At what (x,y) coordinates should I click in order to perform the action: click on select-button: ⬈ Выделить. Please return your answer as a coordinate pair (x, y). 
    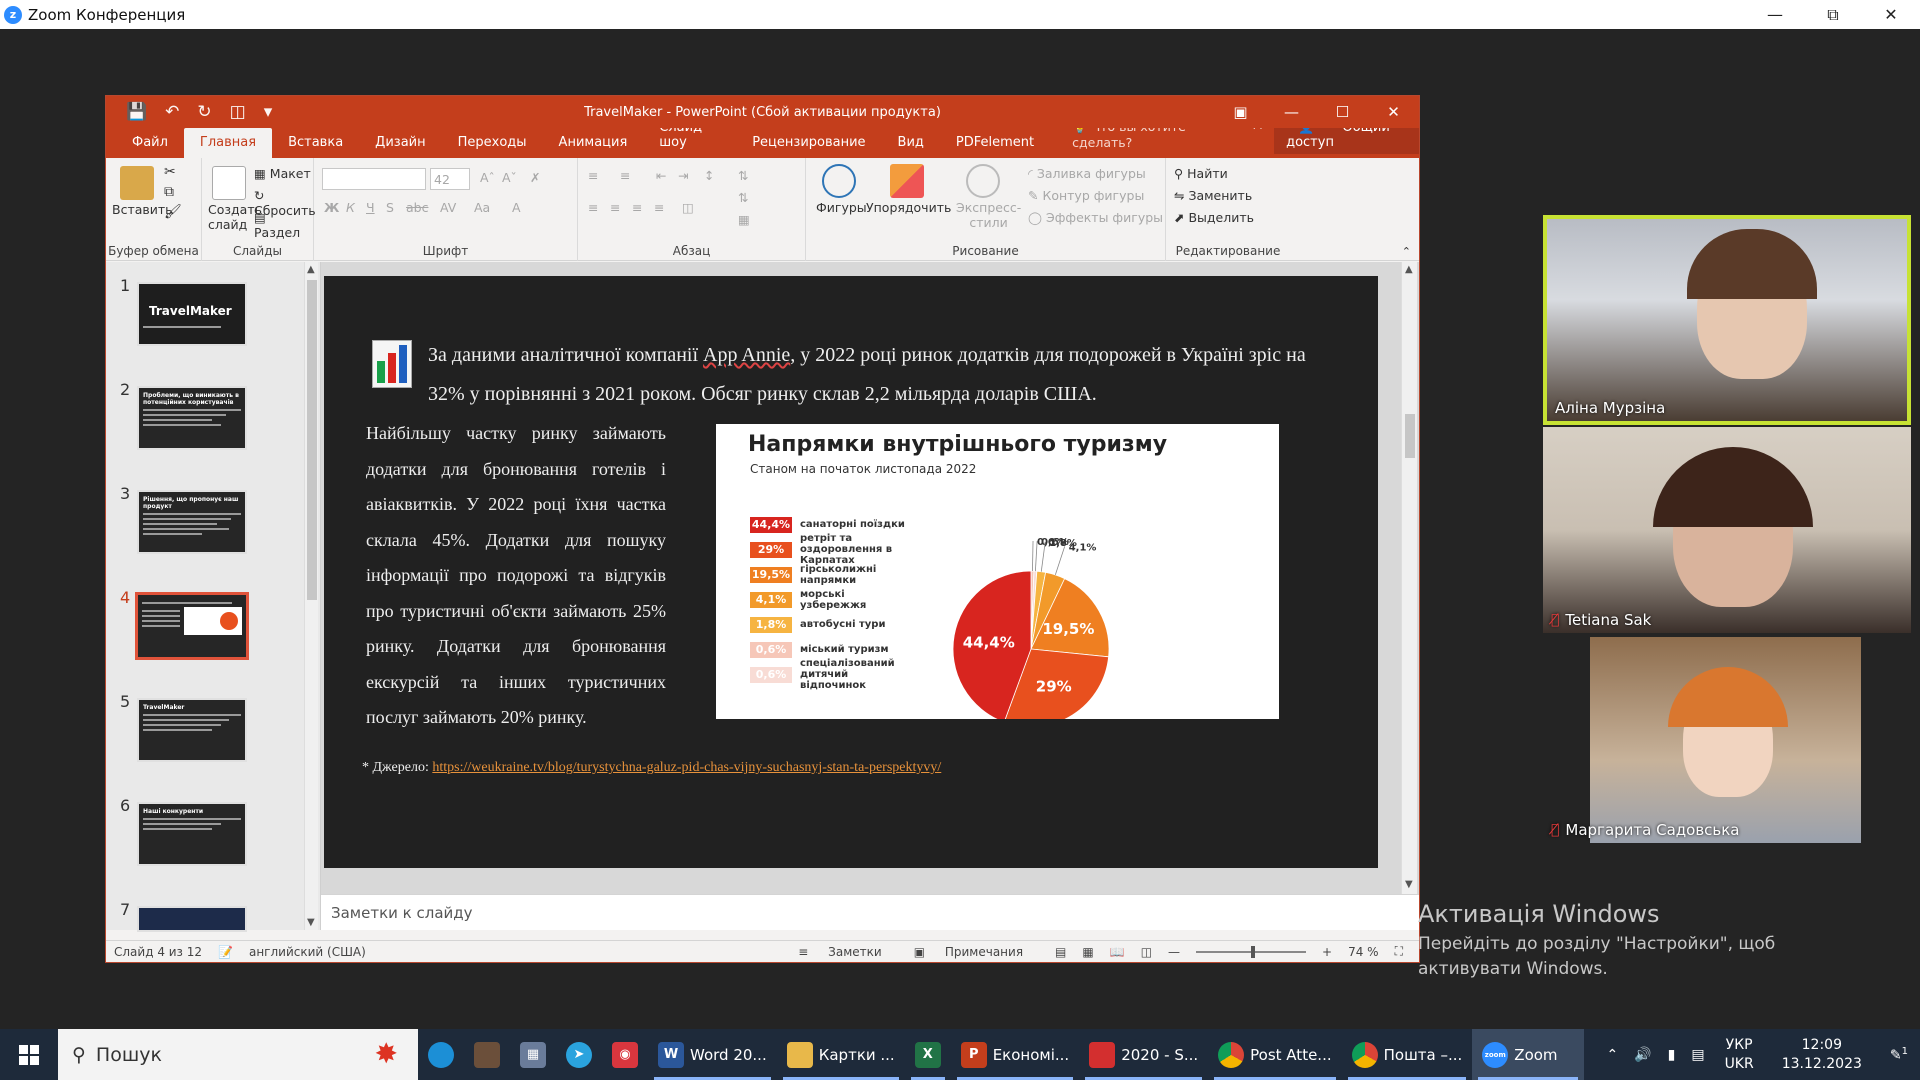
    Looking at the image, I should click on (1214, 217).